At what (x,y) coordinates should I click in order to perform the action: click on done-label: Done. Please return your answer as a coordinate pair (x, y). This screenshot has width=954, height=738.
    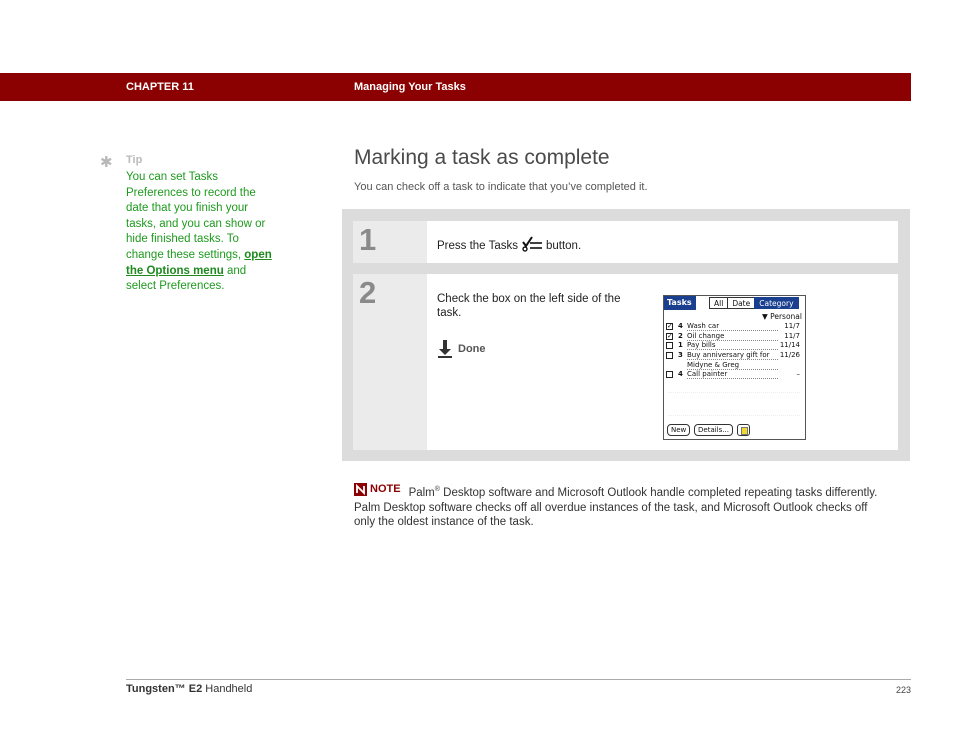
    Looking at the image, I should click on (472, 349).